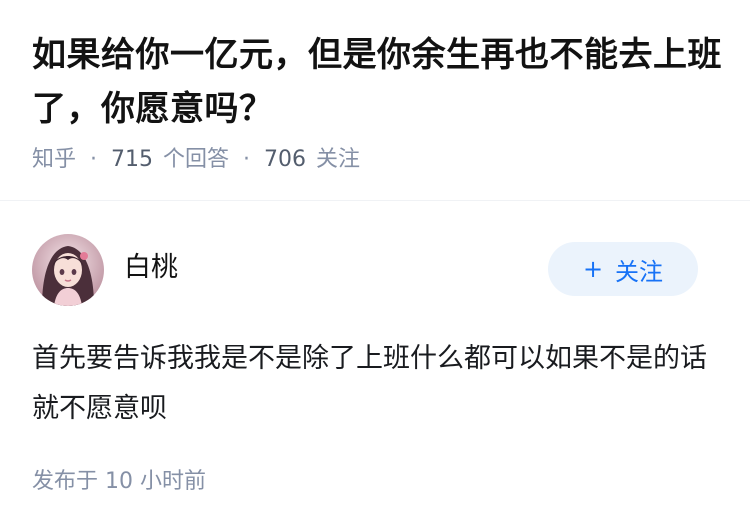 Image resolution: width=750 pixels, height=532 pixels. What do you see at coordinates (151, 268) in the screenshot?
I see `author-name: 白桃` at bounding box center [151, 268].